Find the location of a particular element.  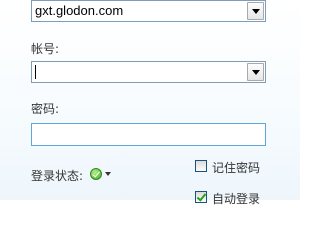

password-field is located at coordinates (148, 134).